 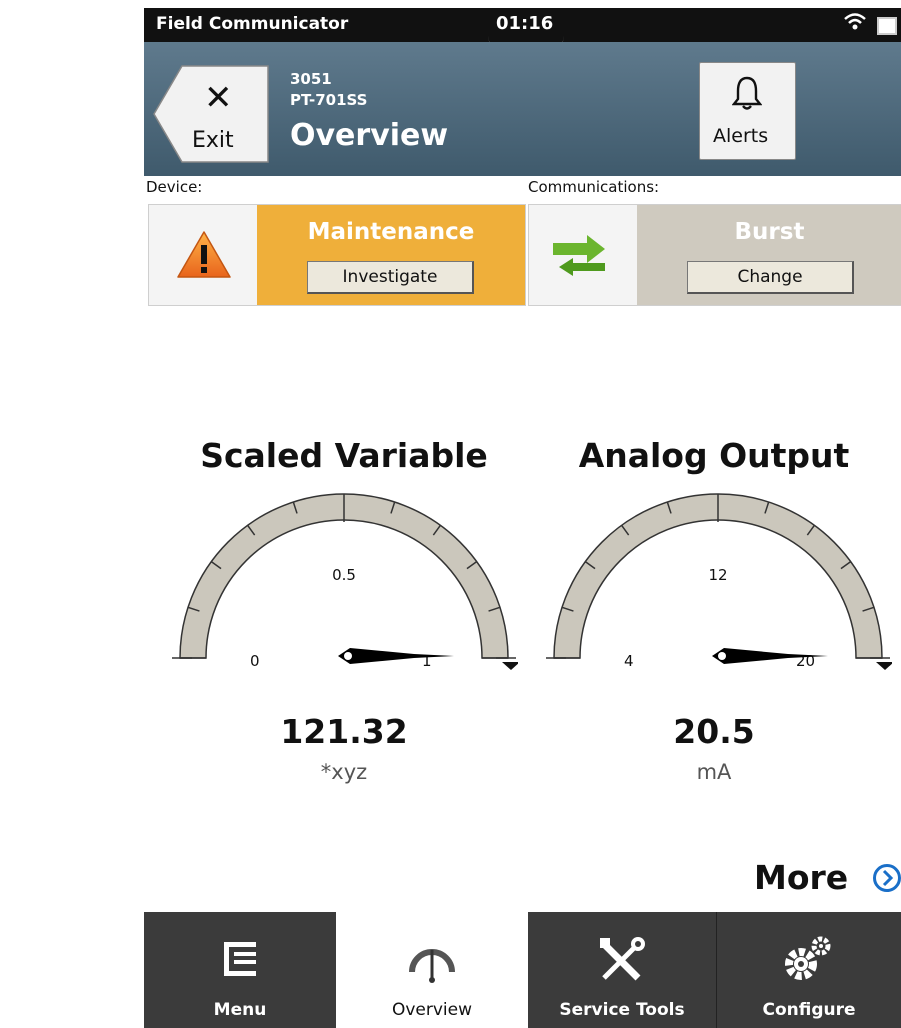 I want to click on app-name: Field Communicator, so click(x=252, y=24).